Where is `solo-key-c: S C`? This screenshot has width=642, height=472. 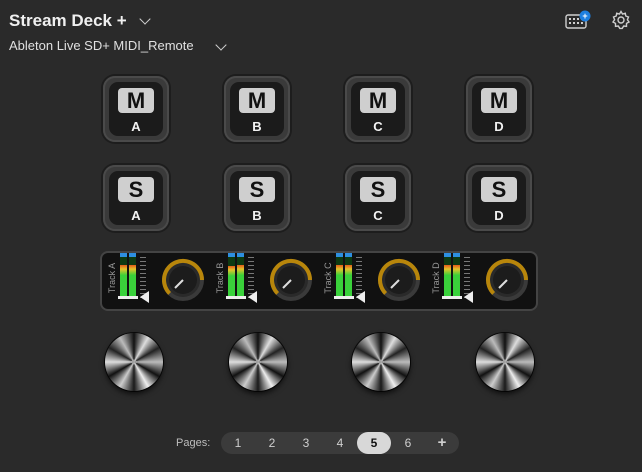
solo-key-c: S C is located at coordinates (378, 198).